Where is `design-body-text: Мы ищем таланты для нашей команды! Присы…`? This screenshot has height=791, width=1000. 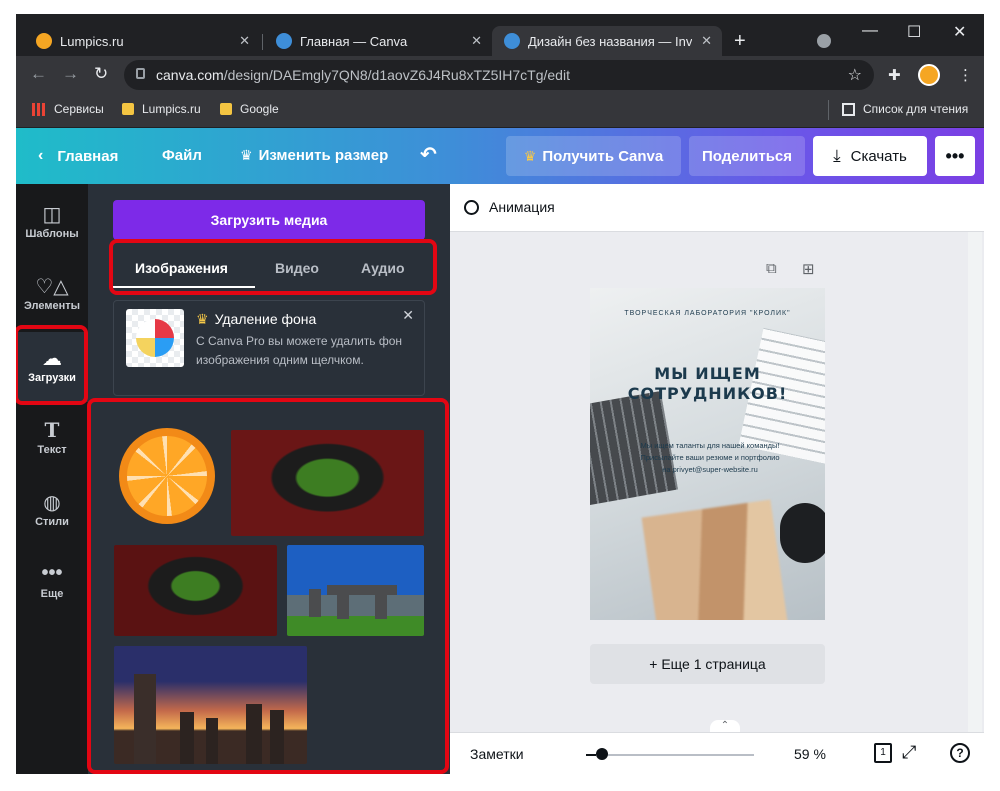 design-body-text: Мы ищем таланты для нашей команды! Присы… is located at coordinates (710, 458).